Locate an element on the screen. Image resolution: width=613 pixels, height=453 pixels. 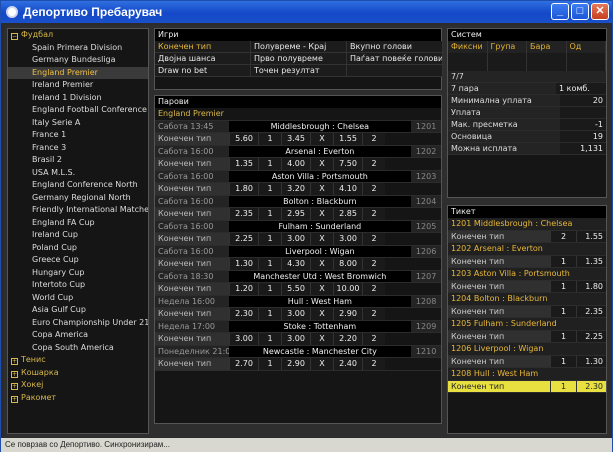
tree-league-item: Italy Serie A is located at coordinates (78, 123).